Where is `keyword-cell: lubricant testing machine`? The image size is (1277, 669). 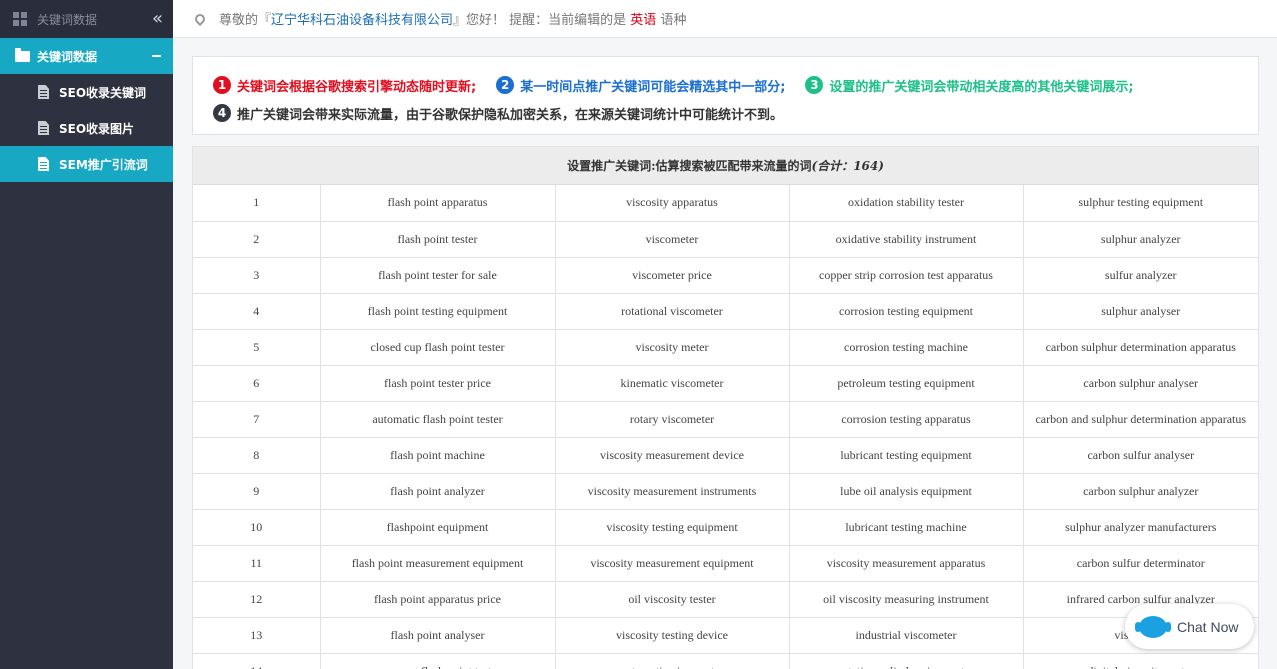
keyword-cell: lubricant testing machine is located at coordinates (906, 527).